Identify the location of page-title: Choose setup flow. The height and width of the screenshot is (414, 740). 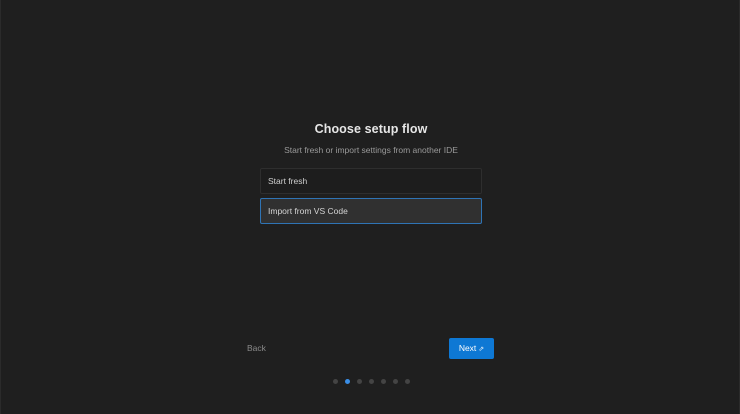
(371, 129).